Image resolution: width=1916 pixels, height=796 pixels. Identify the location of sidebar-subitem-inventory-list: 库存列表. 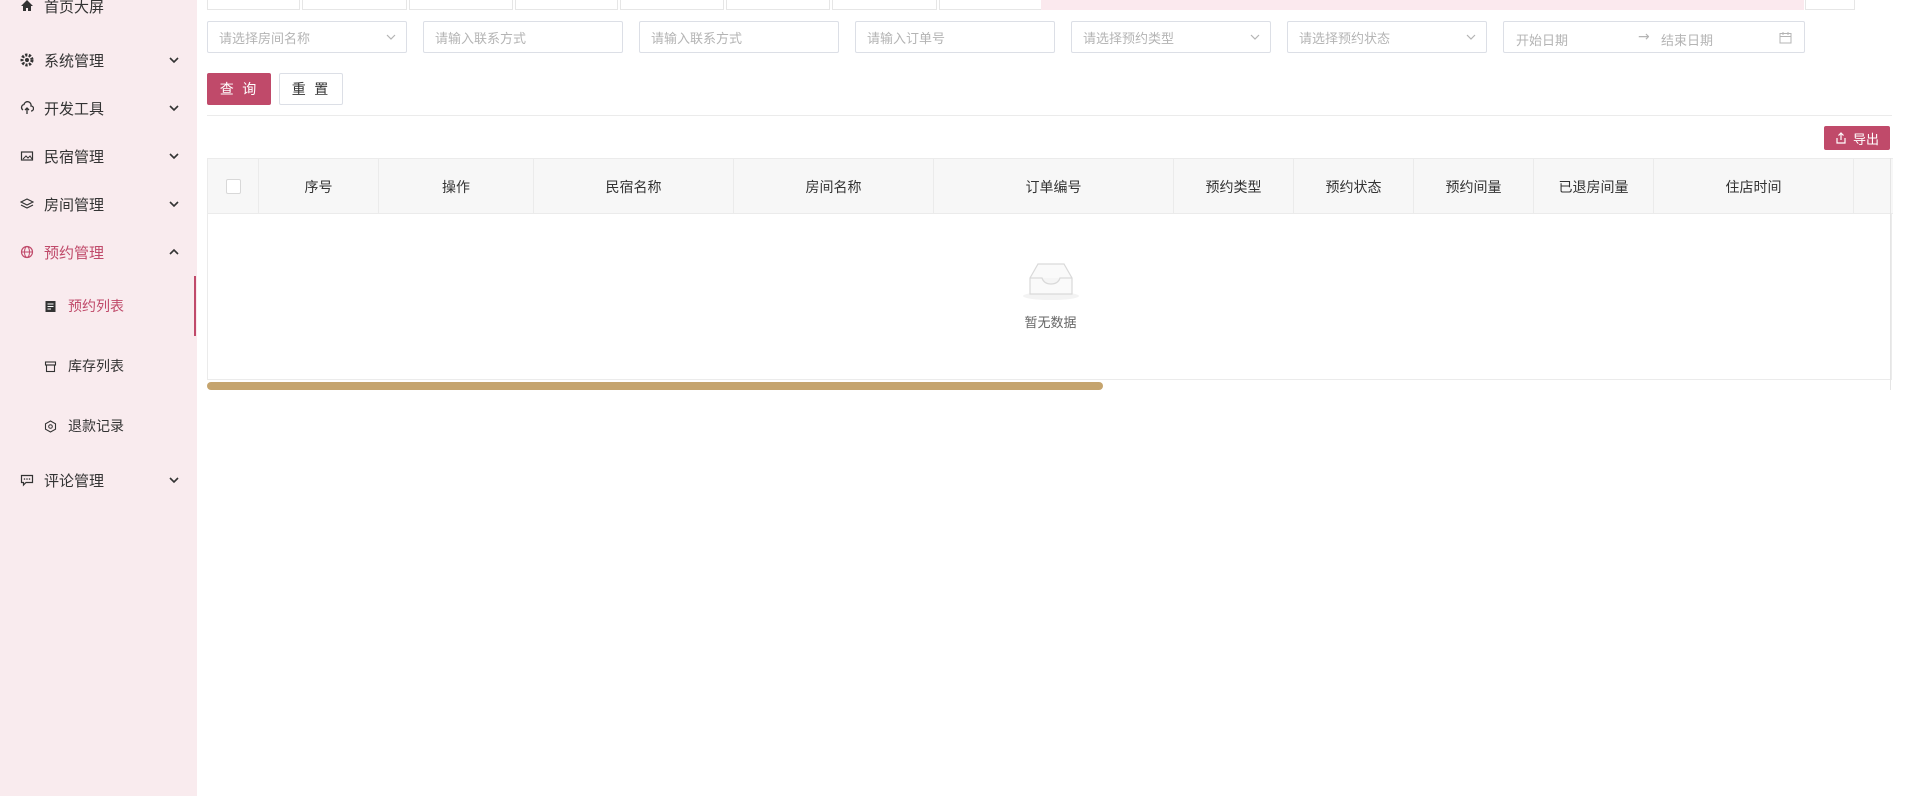
(98, 366).